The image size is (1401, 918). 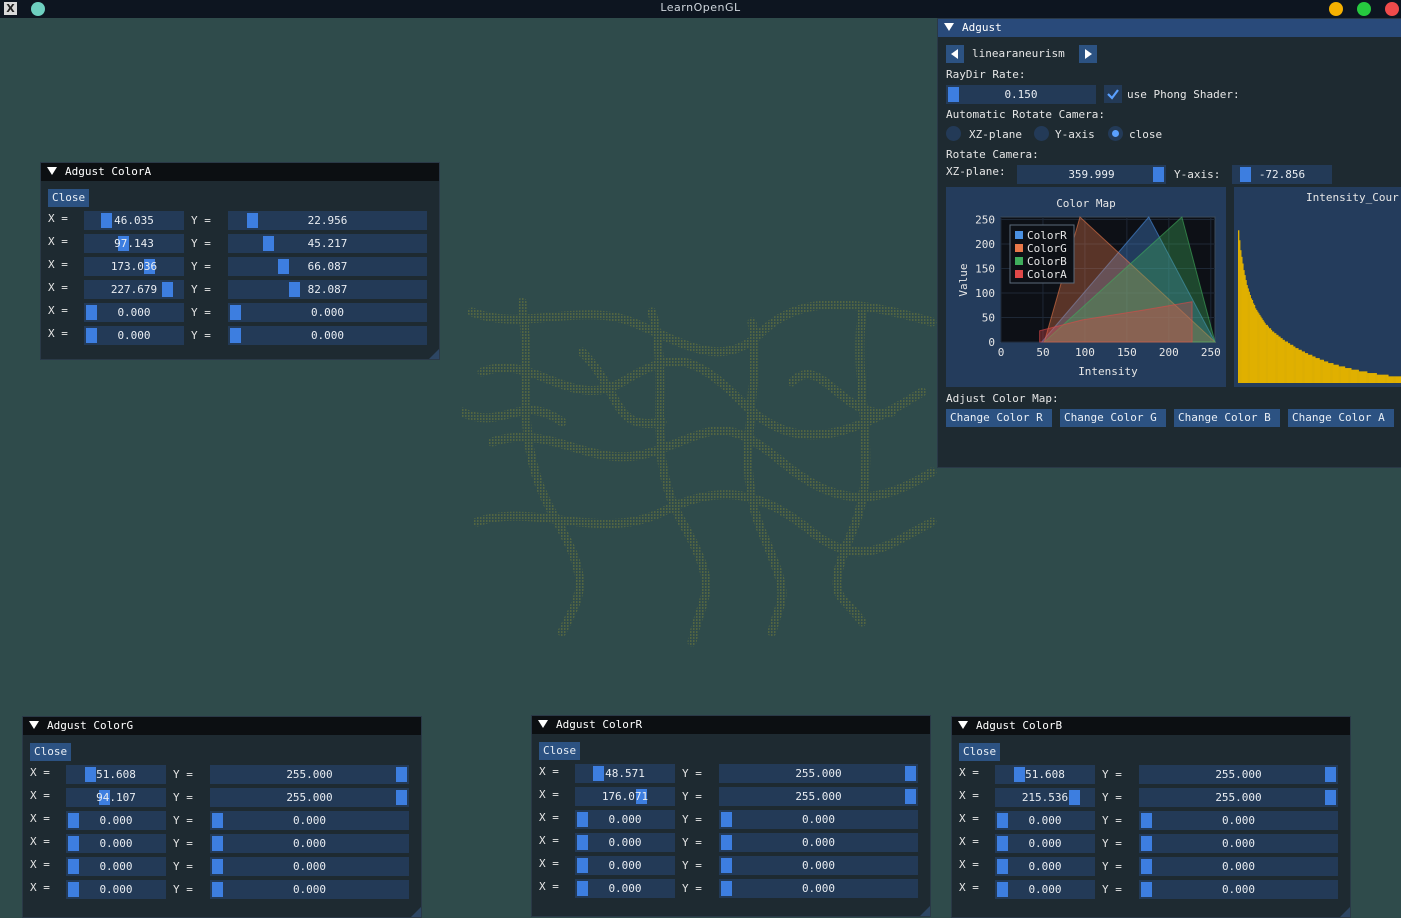 What do you see at coordinates (327, 289) in the screenshot?
I see `y-slider: 82.087` at bounding box center [327, 289].